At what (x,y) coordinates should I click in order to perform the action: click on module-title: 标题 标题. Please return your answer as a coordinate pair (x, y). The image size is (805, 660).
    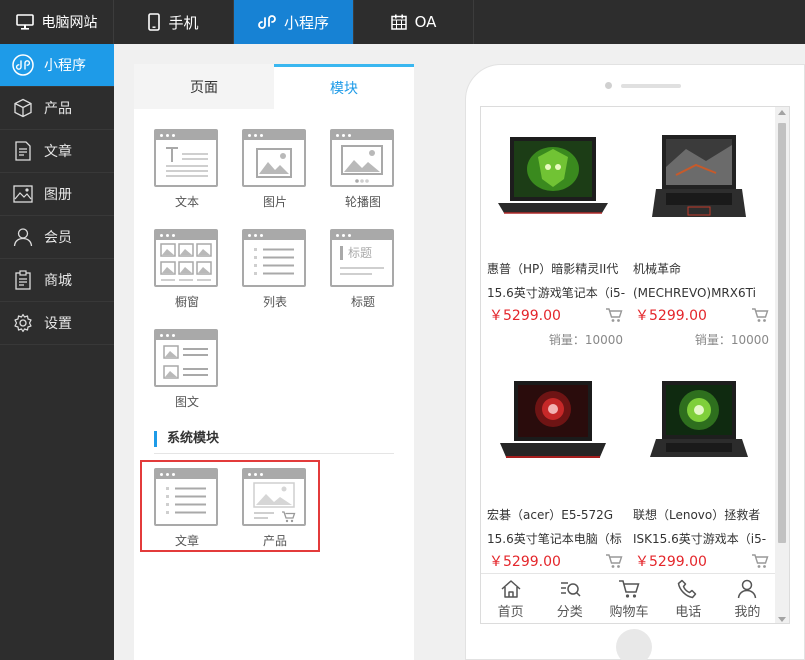
    Looking at the image, I should click on (363, 269).